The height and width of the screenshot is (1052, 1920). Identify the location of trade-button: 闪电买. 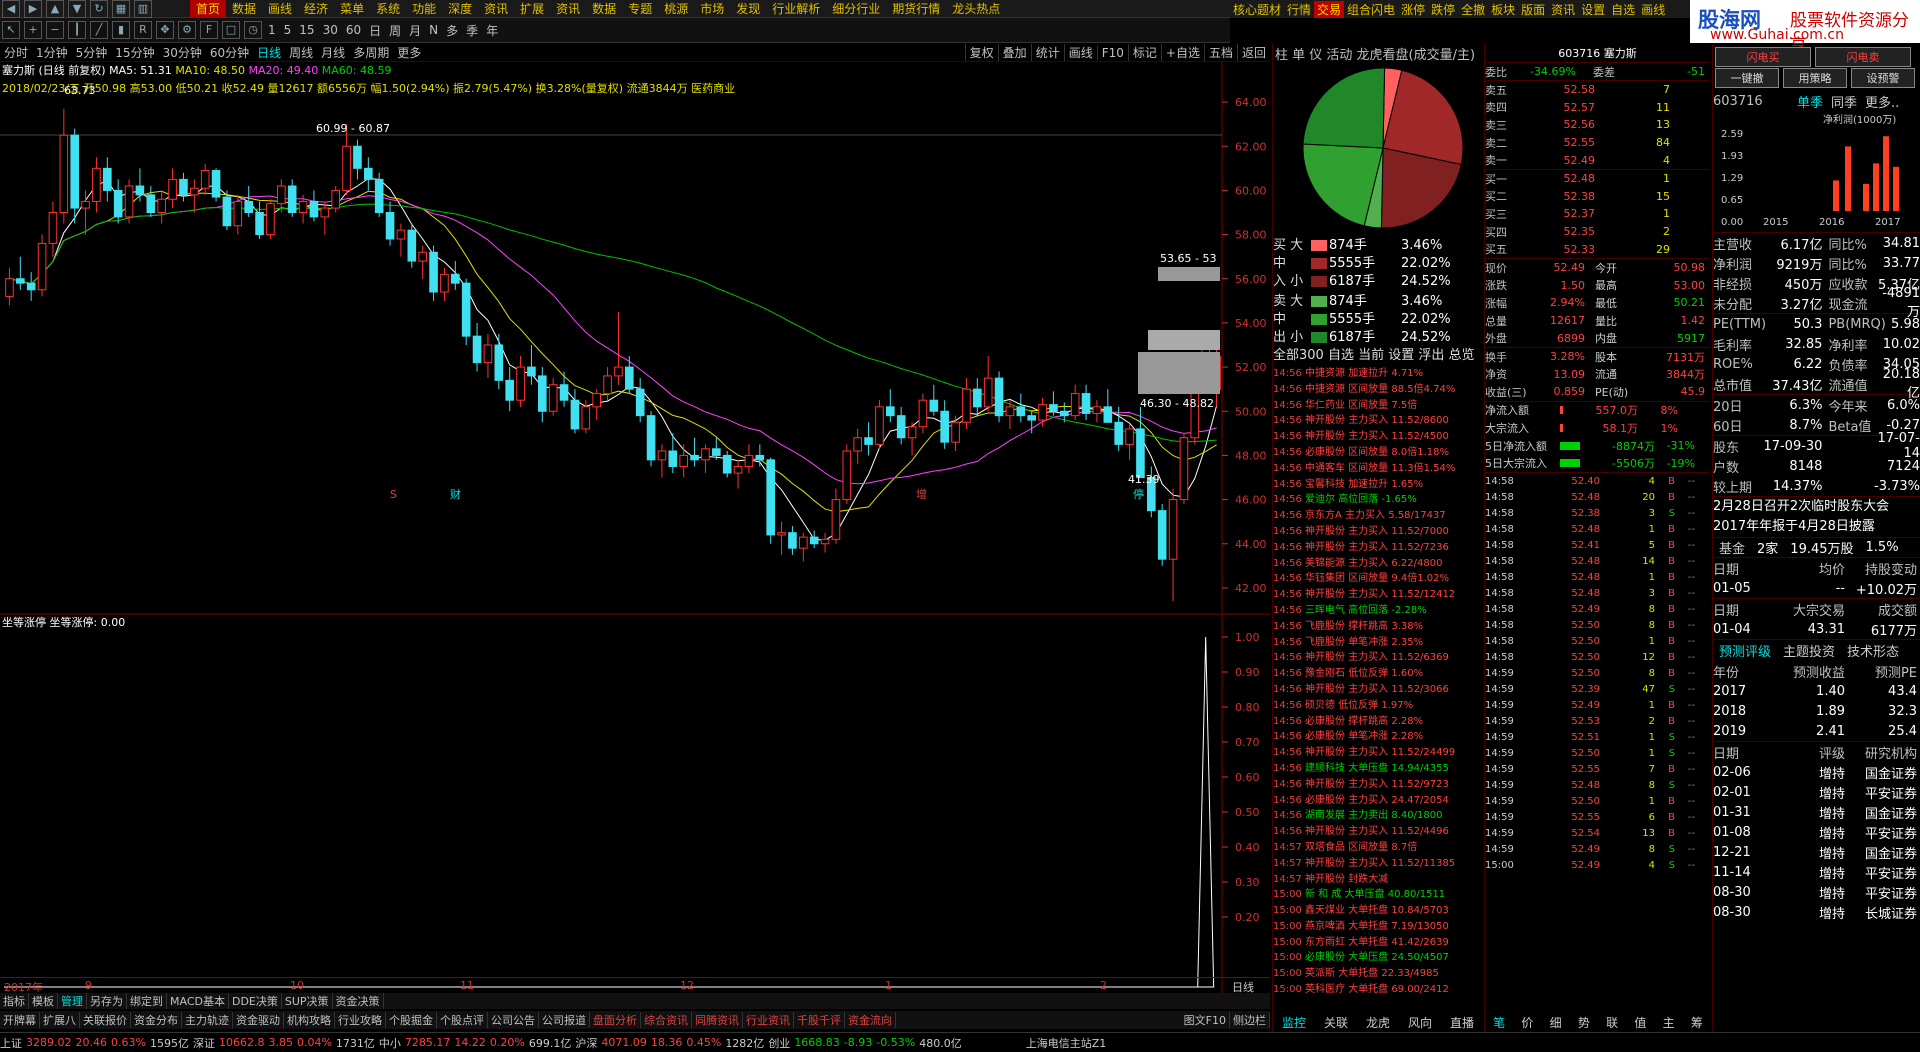
(1763, 57).